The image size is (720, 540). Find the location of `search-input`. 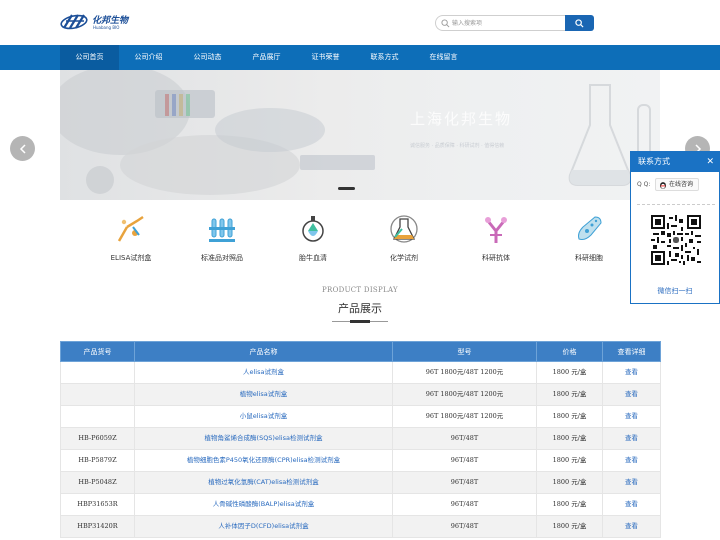

search-input is located at coordinates (506, 23).